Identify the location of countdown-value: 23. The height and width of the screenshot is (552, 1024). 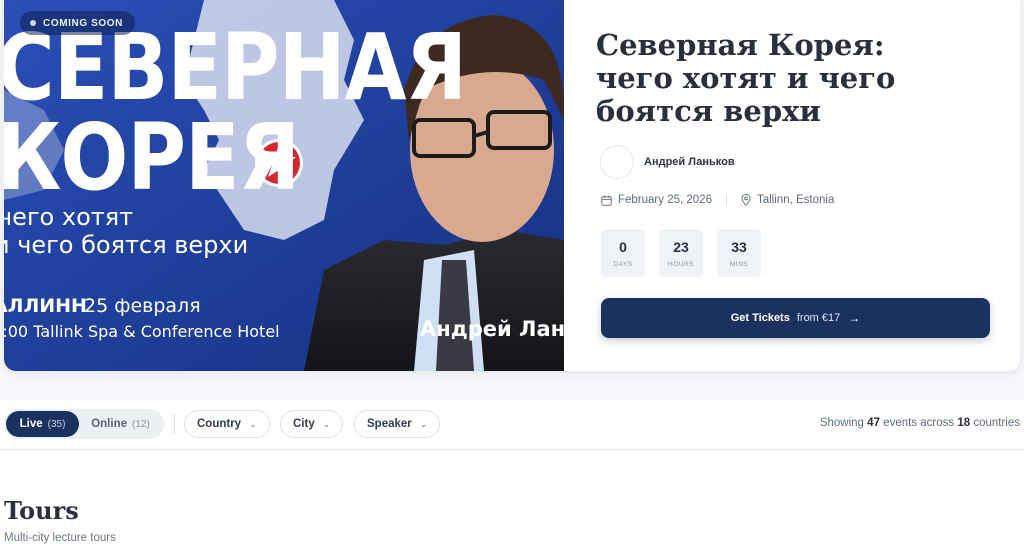
(681, 247).